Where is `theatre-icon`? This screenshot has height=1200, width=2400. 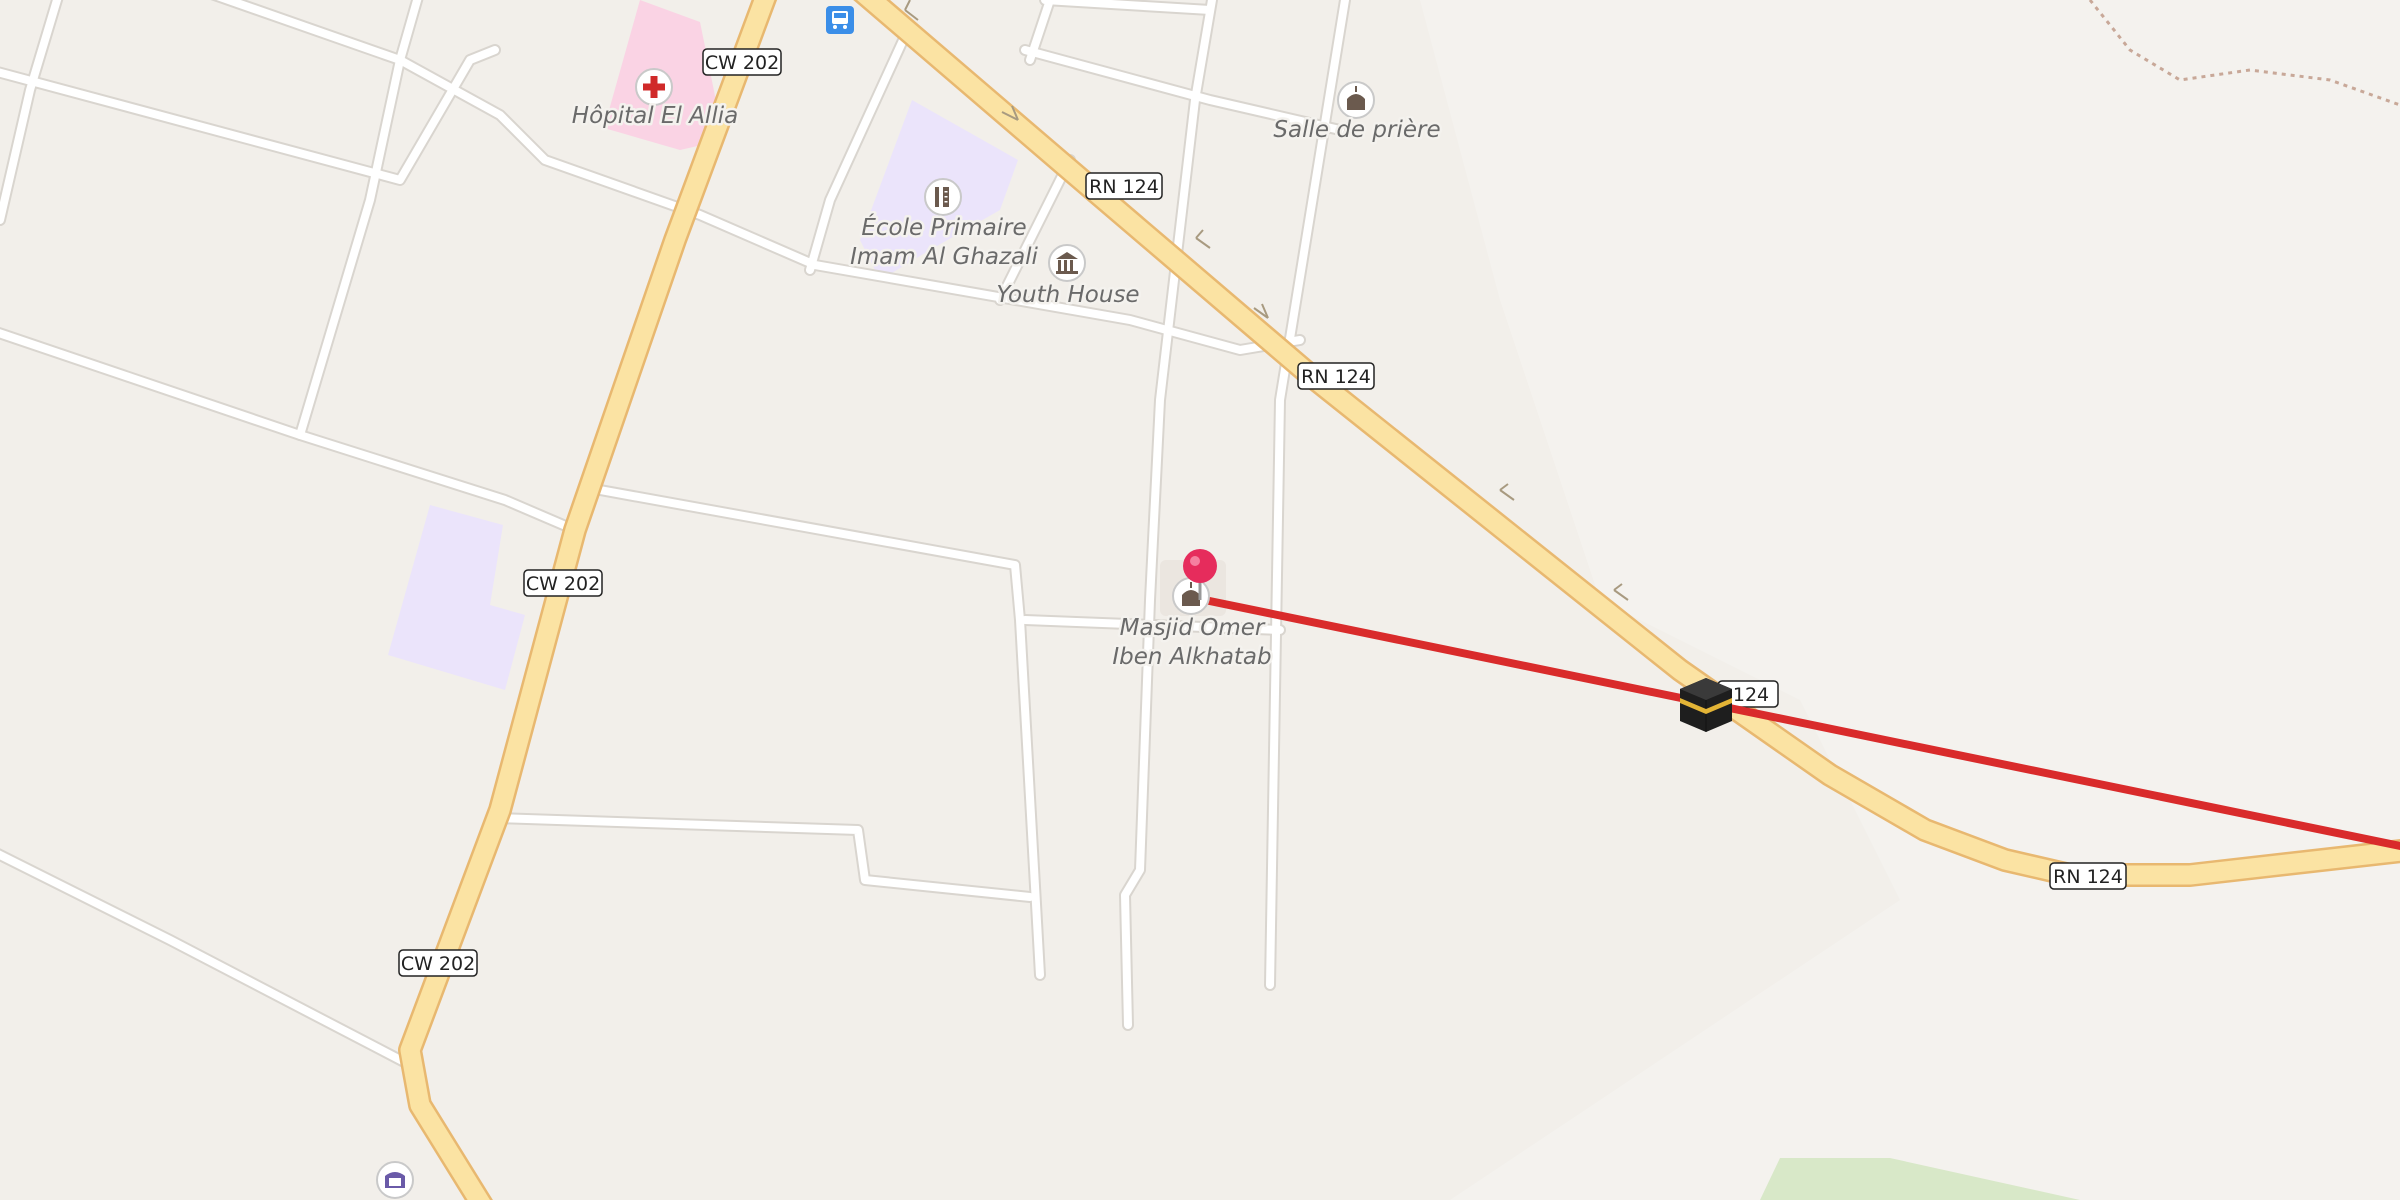
theatre-icon is located at coordinates (395, 1180).